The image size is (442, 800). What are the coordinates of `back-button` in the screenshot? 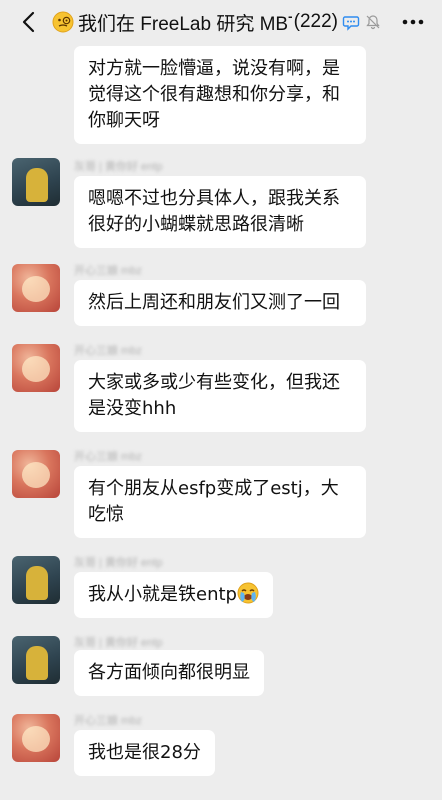 It's located at (28, 22).